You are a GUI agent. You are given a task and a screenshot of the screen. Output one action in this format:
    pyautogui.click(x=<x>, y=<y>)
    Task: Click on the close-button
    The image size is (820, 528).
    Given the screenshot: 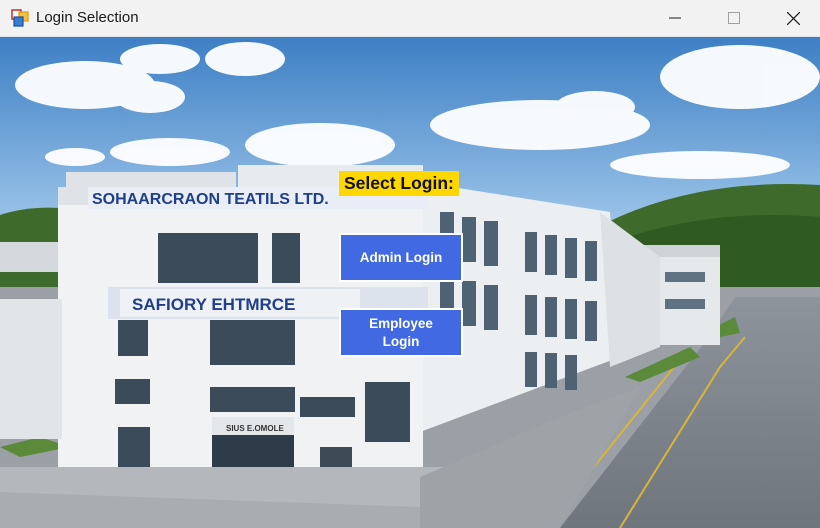 What is the action you would take?
    pyautogui.click(x=792, y=18)
    